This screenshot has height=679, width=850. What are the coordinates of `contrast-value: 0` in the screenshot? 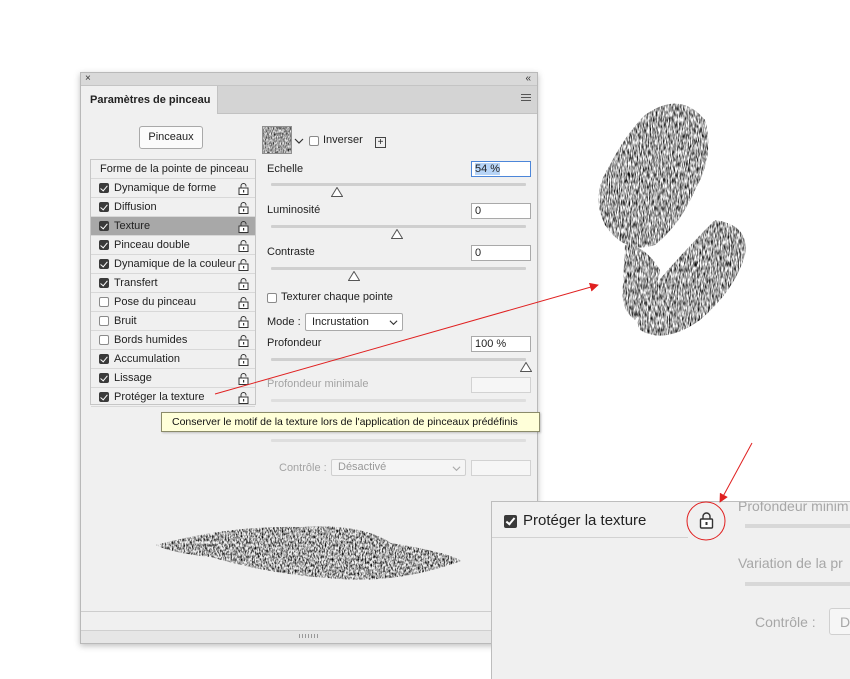 It's located at (478, 253).